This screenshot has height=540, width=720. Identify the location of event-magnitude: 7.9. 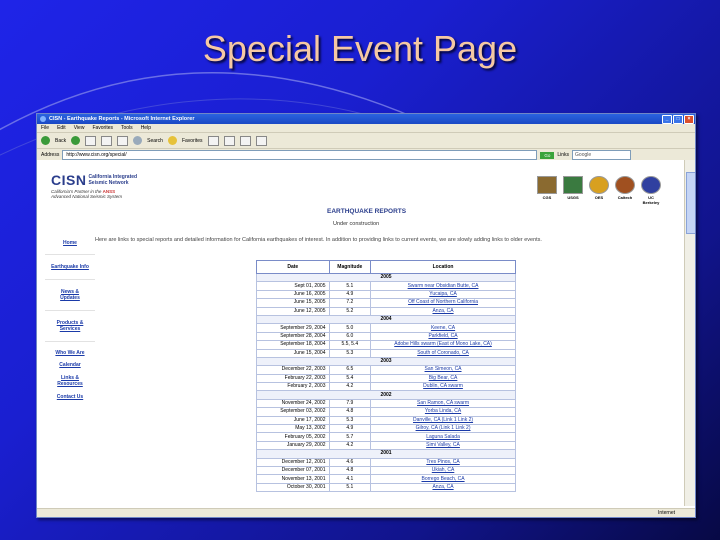
(350, 403).